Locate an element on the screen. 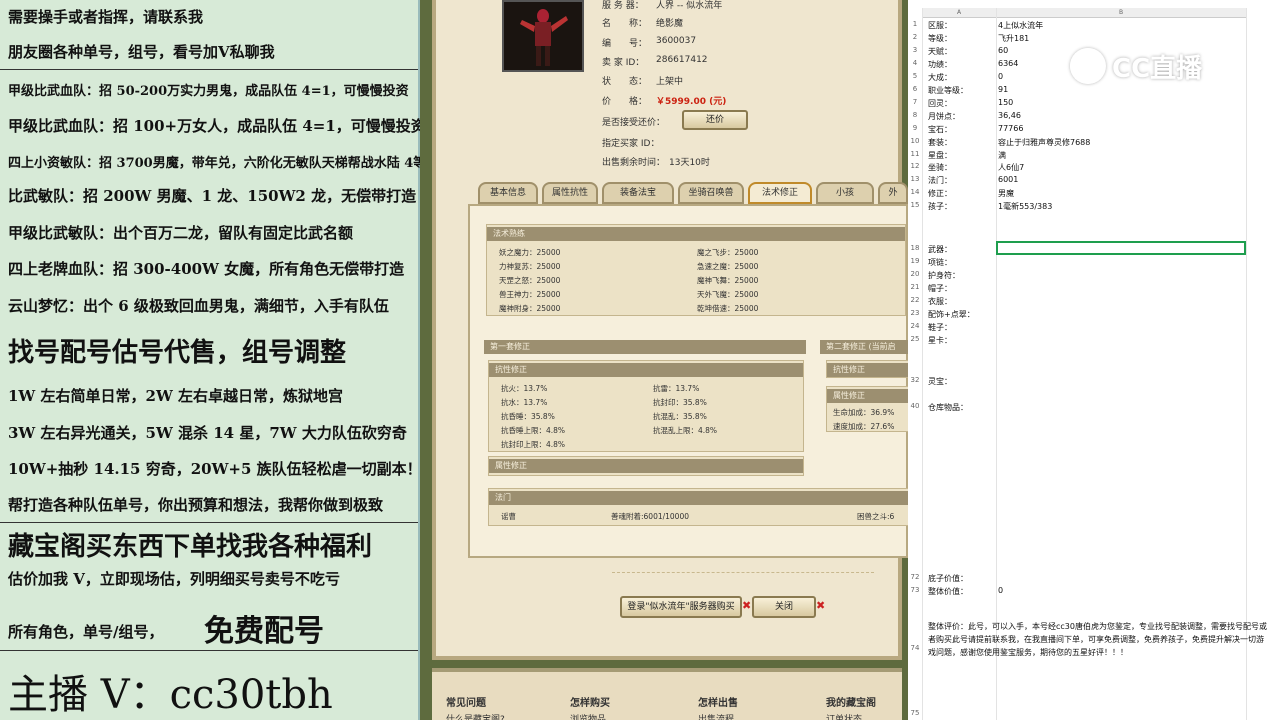  cell-value: 男魔 is located at coordinates (1006, 193).